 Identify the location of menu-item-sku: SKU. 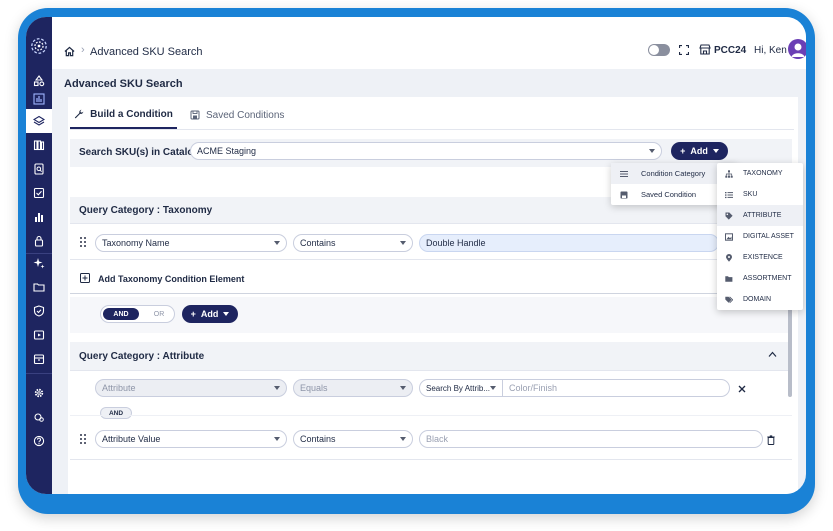
(760, 194).